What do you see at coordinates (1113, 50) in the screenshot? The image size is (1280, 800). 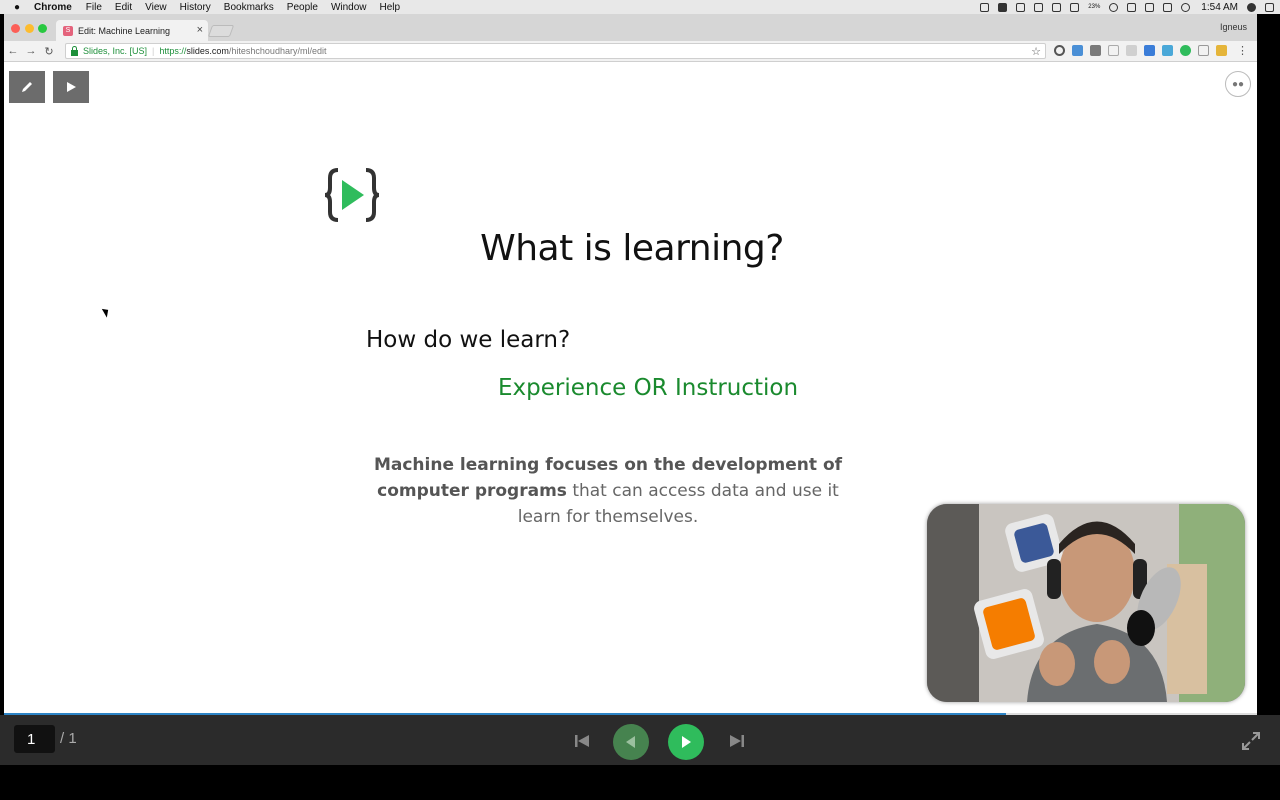 I see `blank-extension-icon` at bounding box center [1113, 50].